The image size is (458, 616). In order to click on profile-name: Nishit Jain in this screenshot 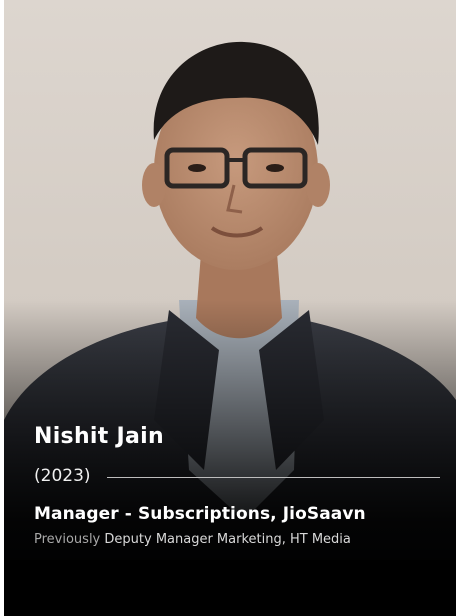, I will do `click(99, 436)`.